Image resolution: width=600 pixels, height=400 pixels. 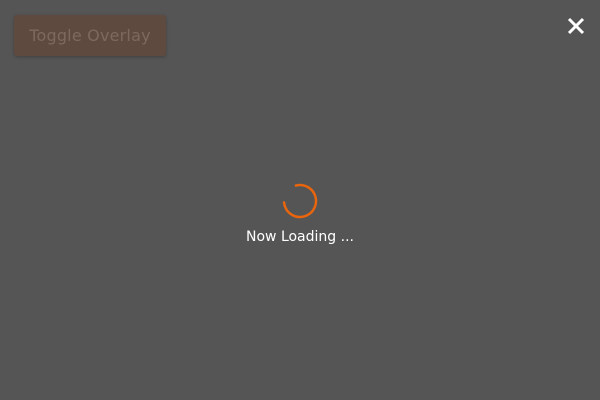 What do you see at coordinates (90, 35) in the screenshot?
I see `toggle-overlay-button: Toggle Overlay` at bounding box center [90, 35].